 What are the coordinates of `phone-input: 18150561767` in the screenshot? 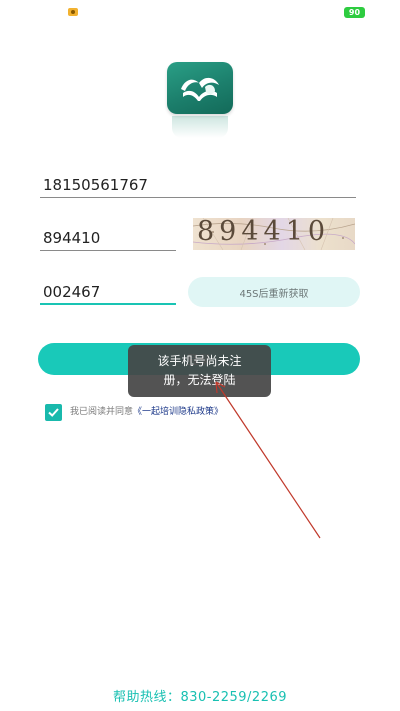 It's located at (95, 185).